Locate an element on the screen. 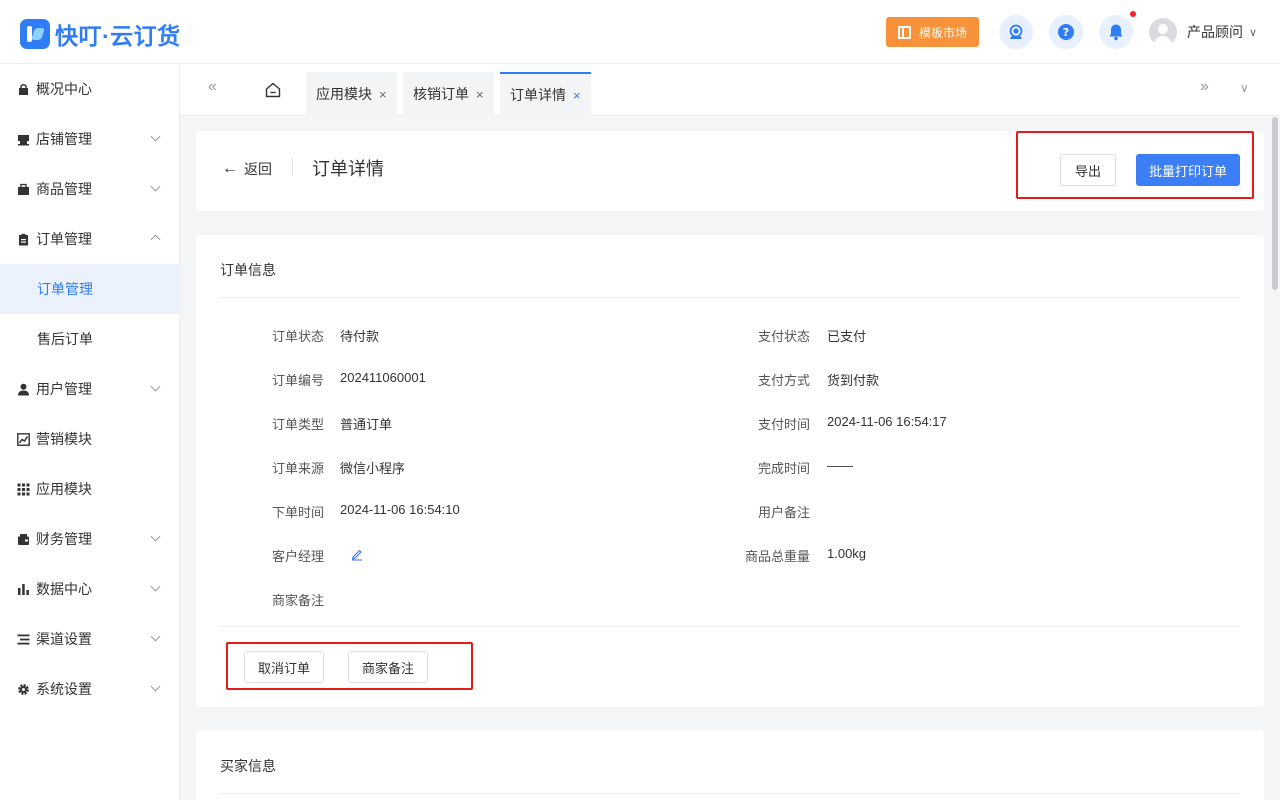  user-menu: 产品顾问 ∨ is located at coordinates (1203, 32).